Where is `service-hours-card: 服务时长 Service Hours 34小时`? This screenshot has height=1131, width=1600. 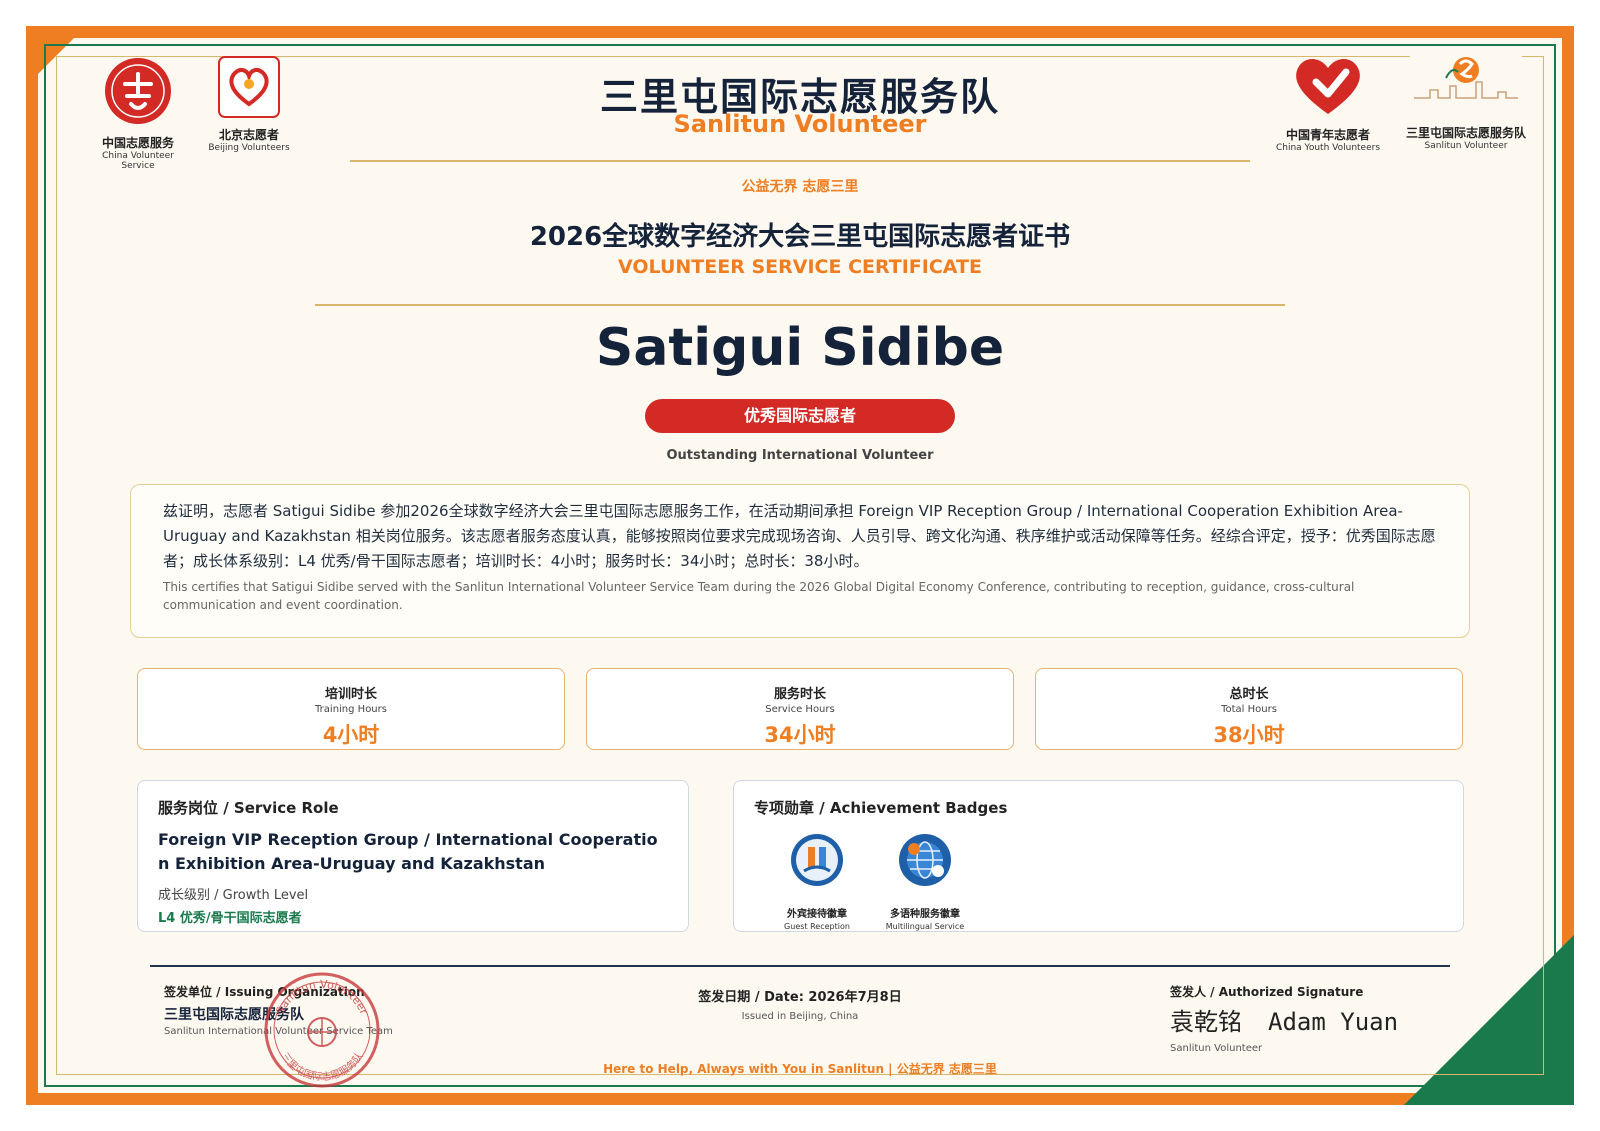
service-hours-card: 服务时长 Service Hours 34小时 is located at coordinates (800, 709).